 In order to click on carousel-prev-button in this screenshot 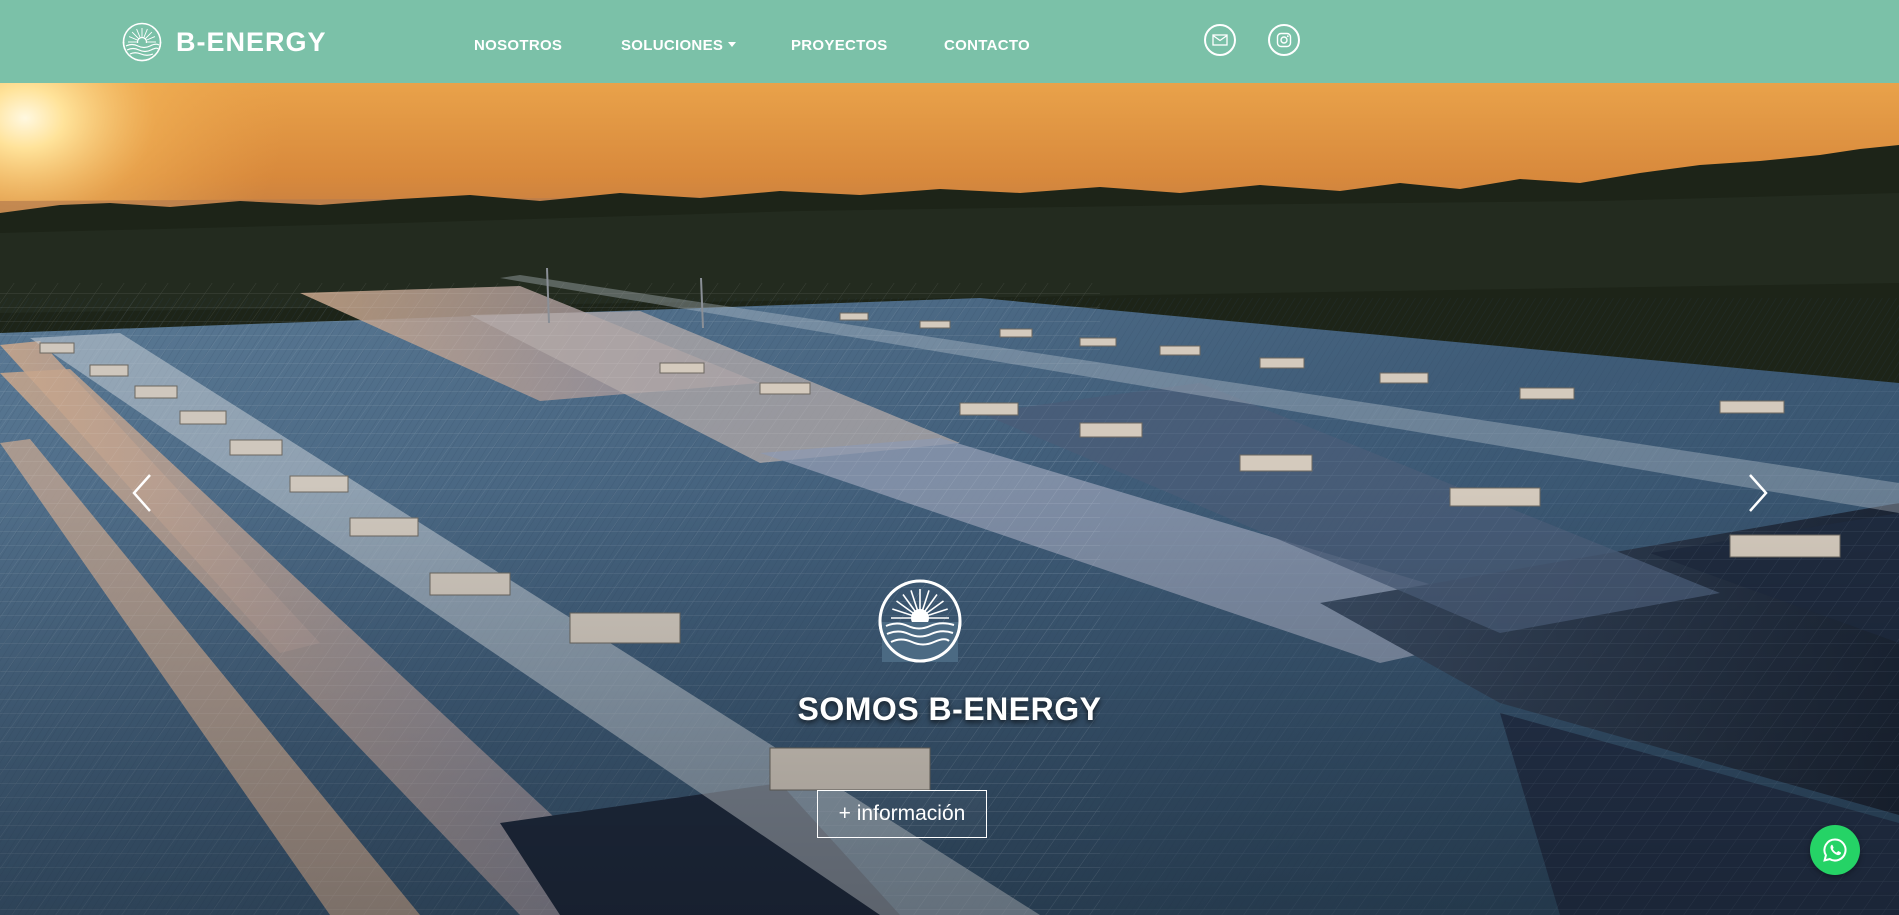, I will do `click(142, 493)`.